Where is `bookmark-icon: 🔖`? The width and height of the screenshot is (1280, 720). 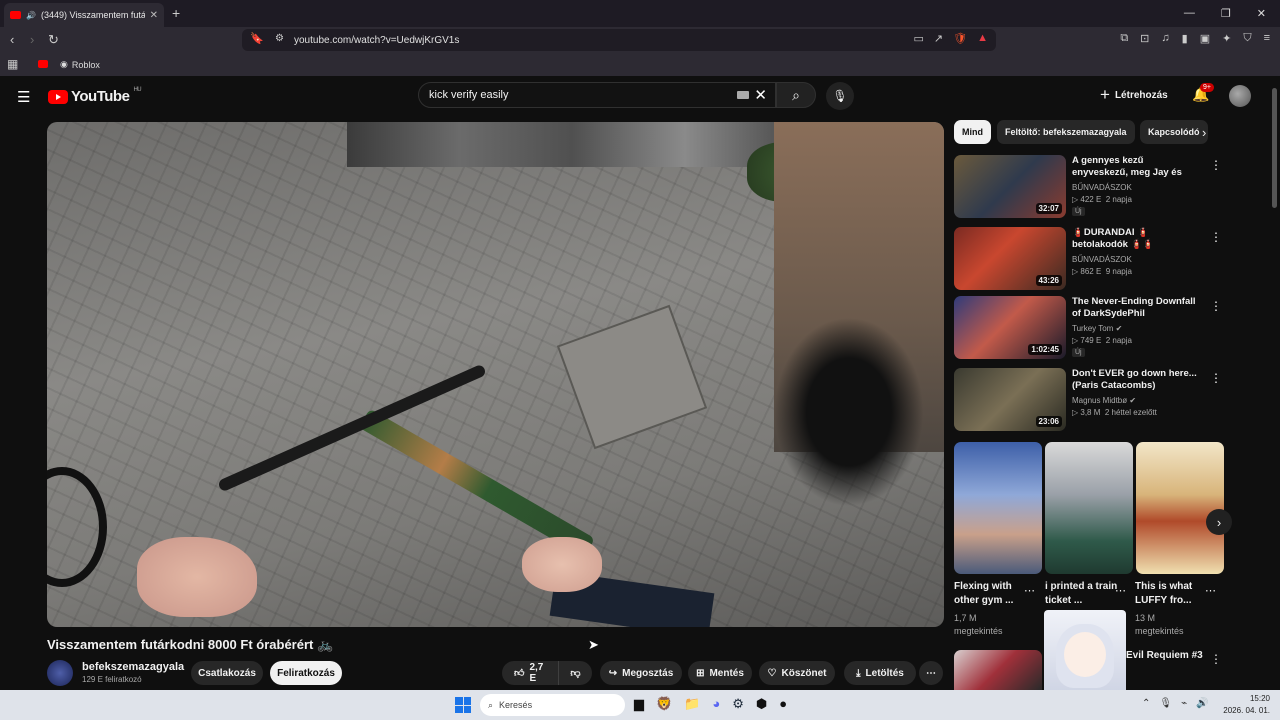 bookmark-icon: 🔖 is located at coordinates (257, 38).